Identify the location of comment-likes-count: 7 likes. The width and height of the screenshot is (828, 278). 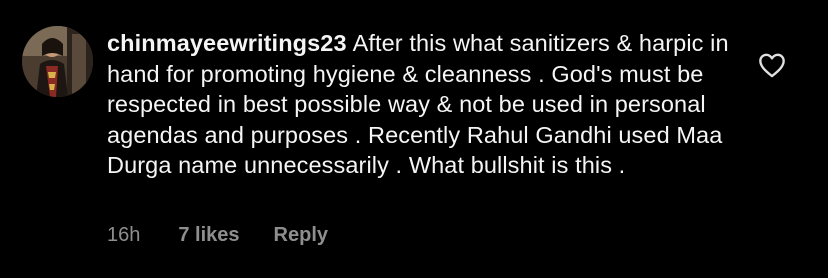
(208, 235).